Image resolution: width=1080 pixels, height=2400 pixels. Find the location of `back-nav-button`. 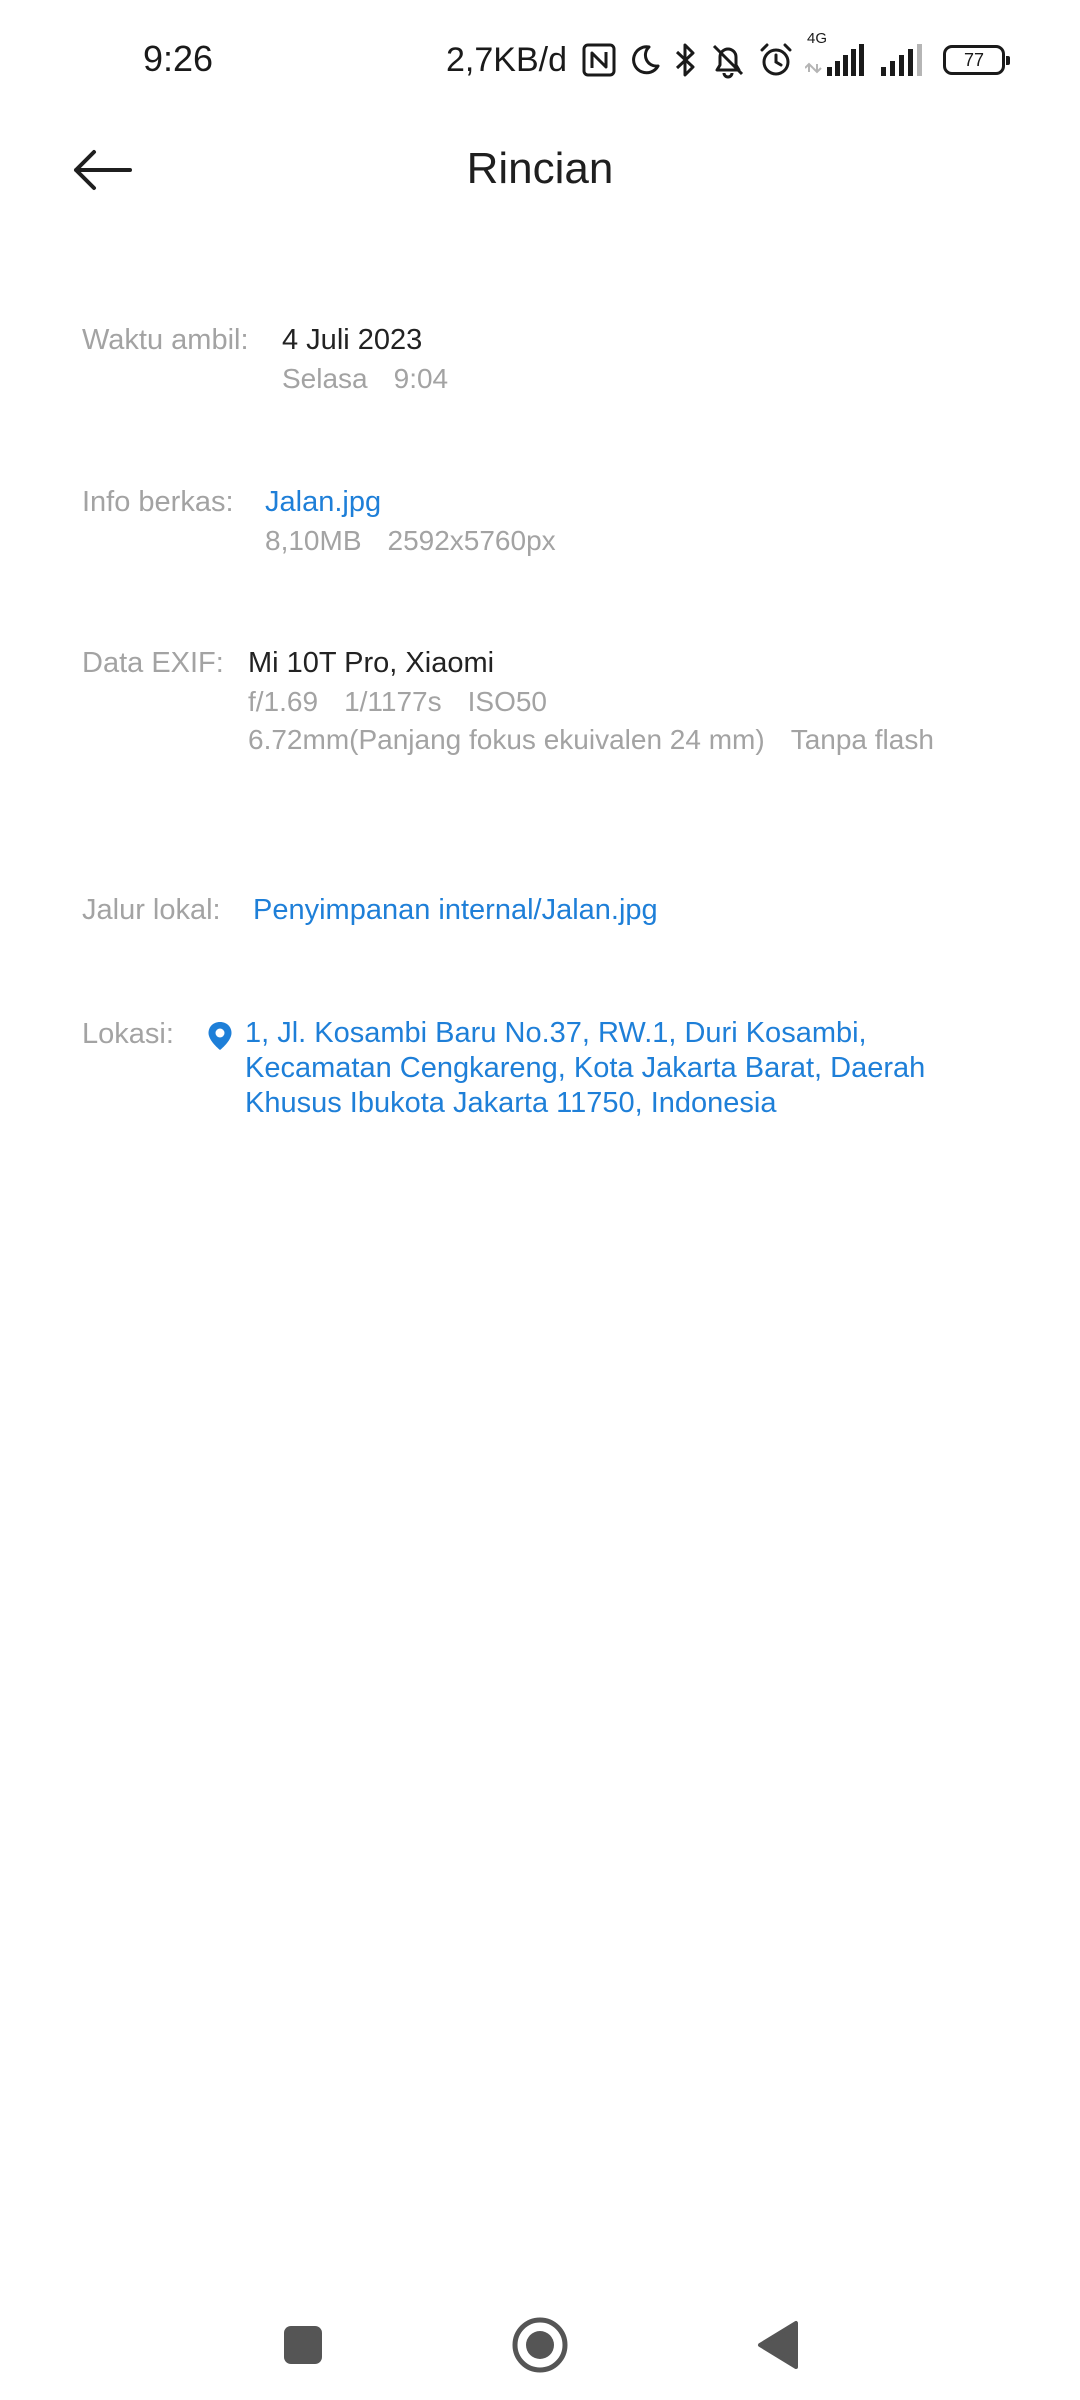

back-nav-button is located at coordinates (778, 2345).